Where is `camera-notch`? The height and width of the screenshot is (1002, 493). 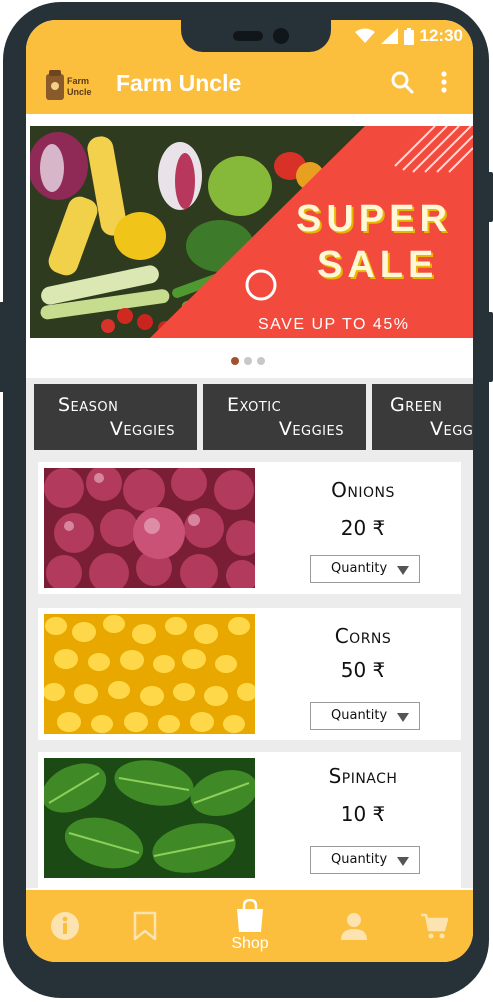
camera-notch is located at coordinates (256, 36).